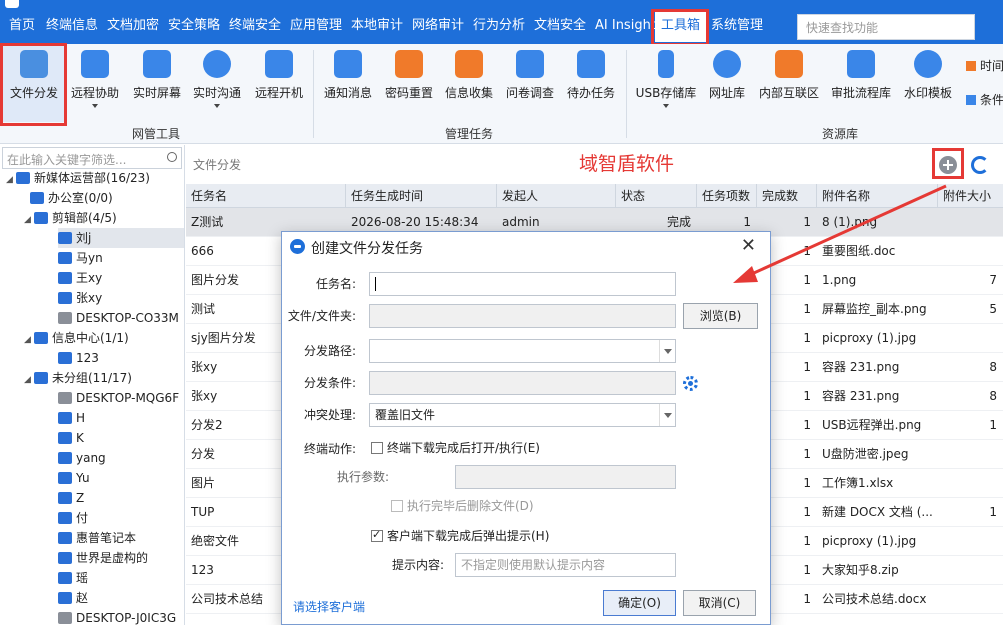 This screenshot has width=1003, height=625. I want to click on delete-after-exec-checkbox, so click(397, 506).